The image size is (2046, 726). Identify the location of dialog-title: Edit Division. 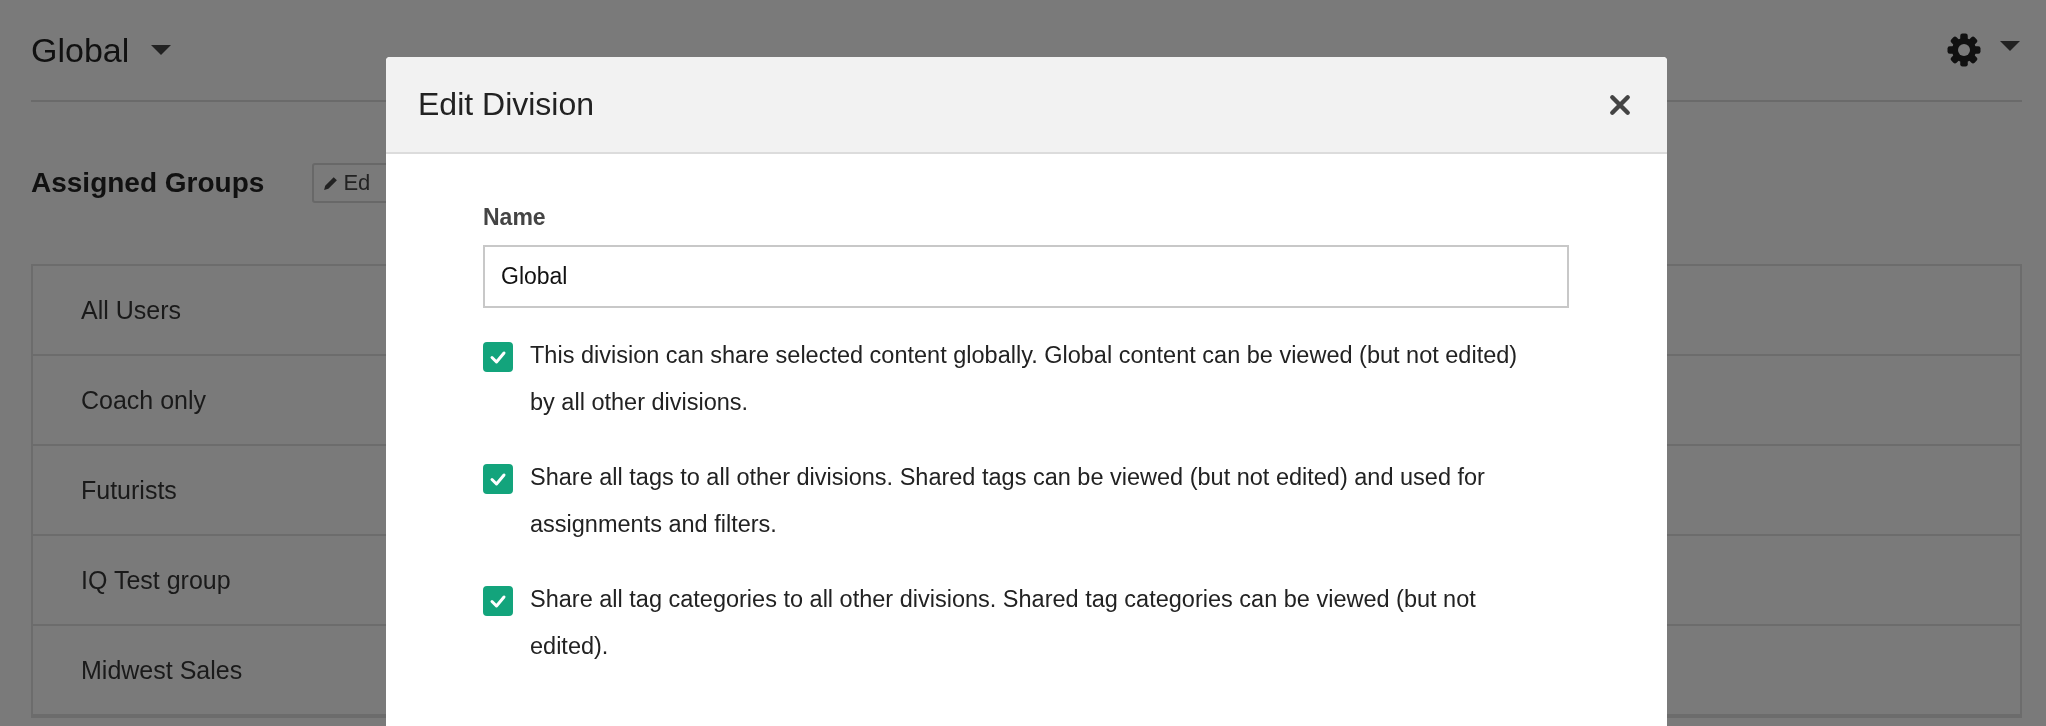
(507, 104).